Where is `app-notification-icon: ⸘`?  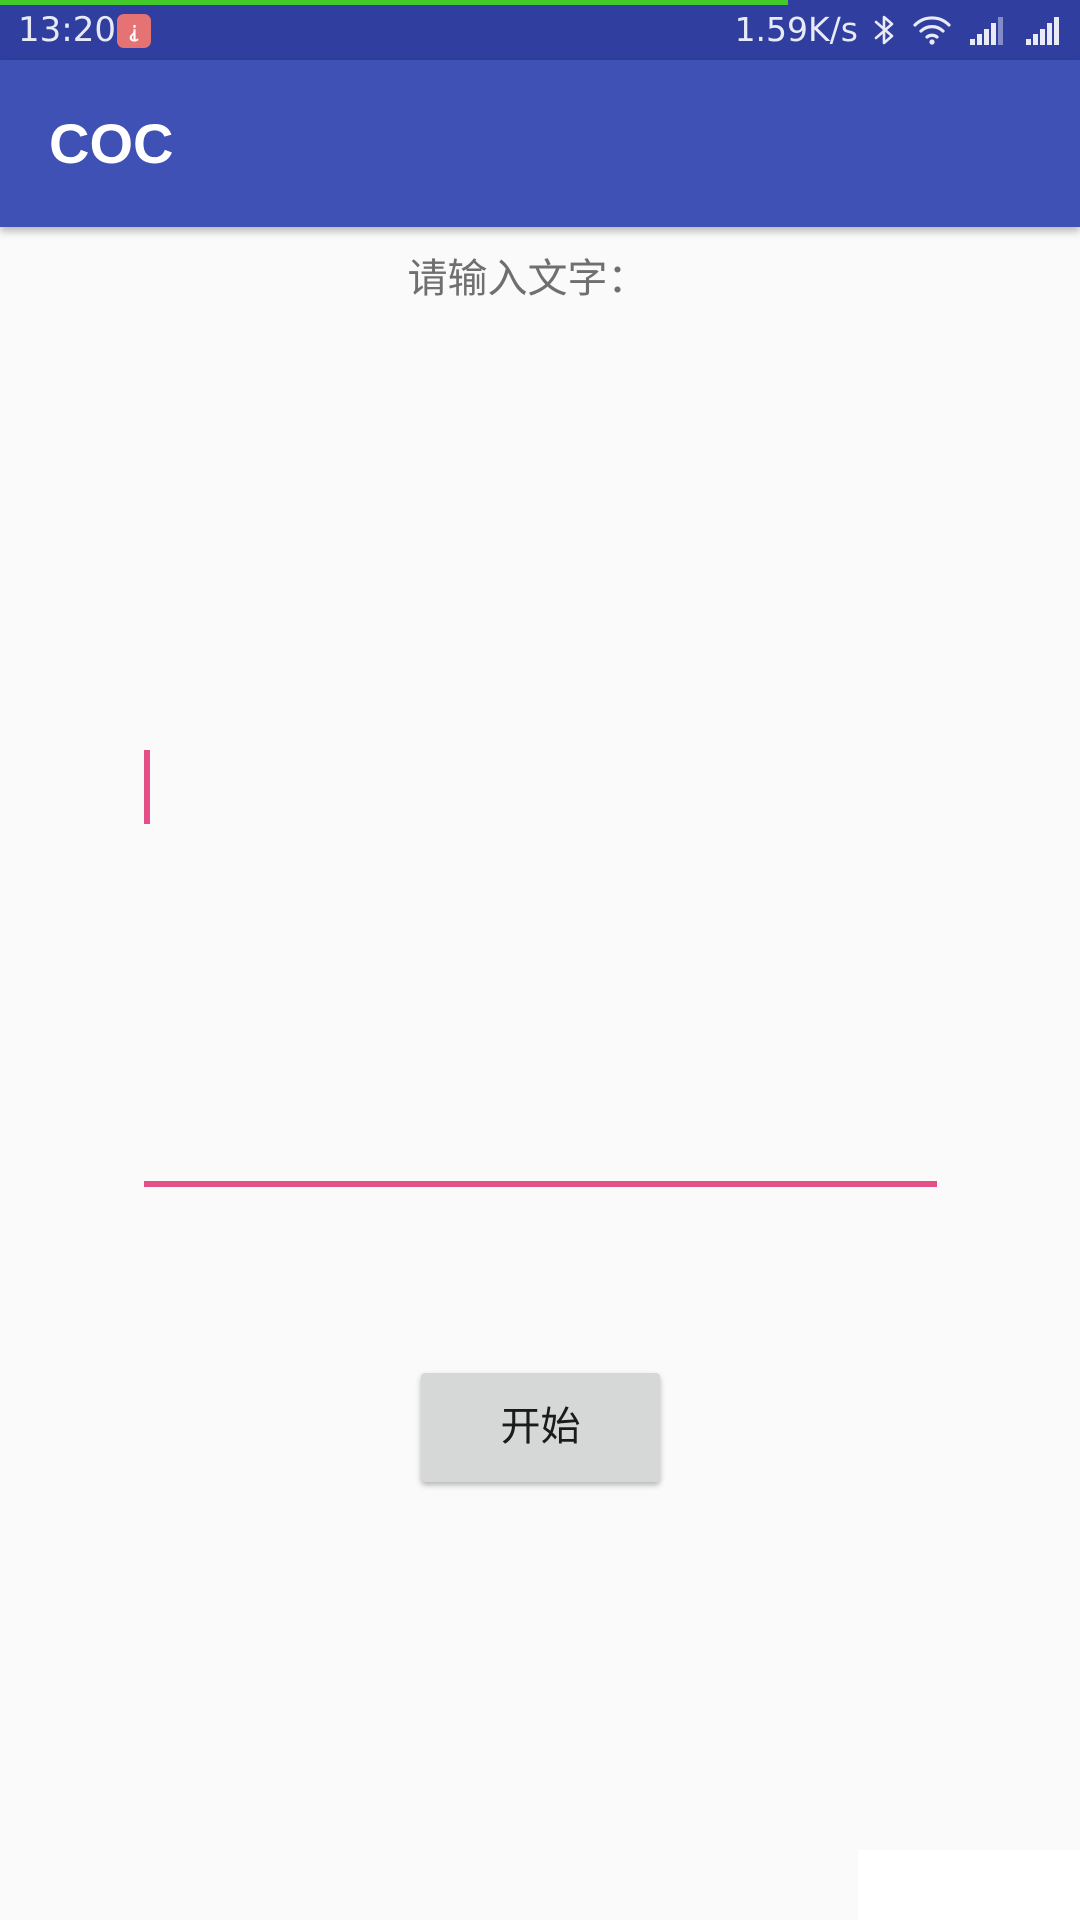 app-notification-icon: ⸘ is located at coordinates (134, 31).